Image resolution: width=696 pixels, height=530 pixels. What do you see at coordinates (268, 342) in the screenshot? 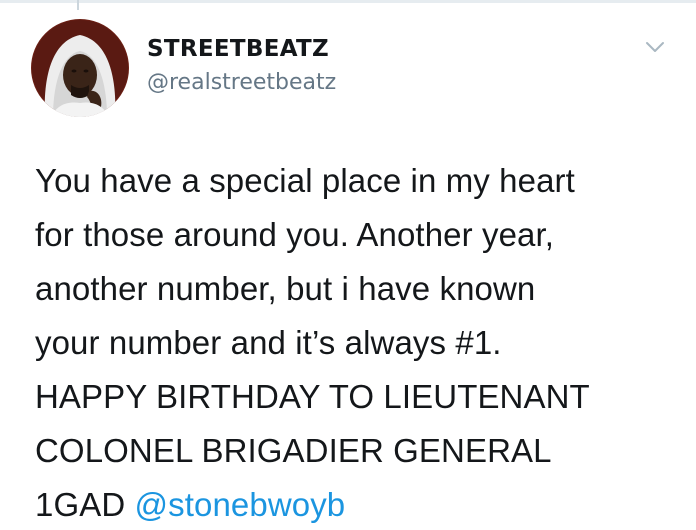
I see `tweet-line: your number and it’s always #1.` at bounding box center [268, 342].